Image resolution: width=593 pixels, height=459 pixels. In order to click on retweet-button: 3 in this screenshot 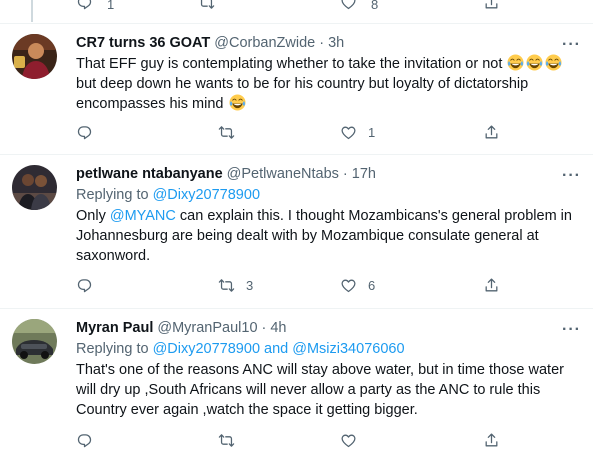, I will do `click(235, 285)`.